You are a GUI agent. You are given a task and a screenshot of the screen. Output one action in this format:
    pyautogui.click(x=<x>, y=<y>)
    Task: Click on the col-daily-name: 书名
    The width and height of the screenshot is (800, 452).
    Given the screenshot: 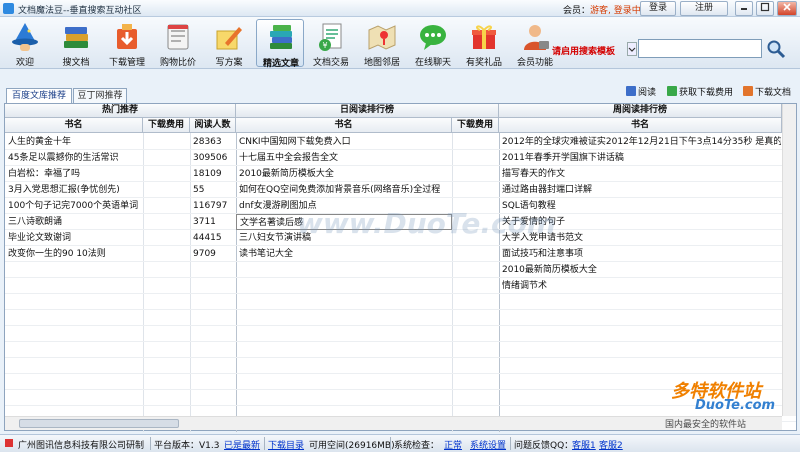 What is the action you would take?
    pyautogui.click(x=344, y=125)
    